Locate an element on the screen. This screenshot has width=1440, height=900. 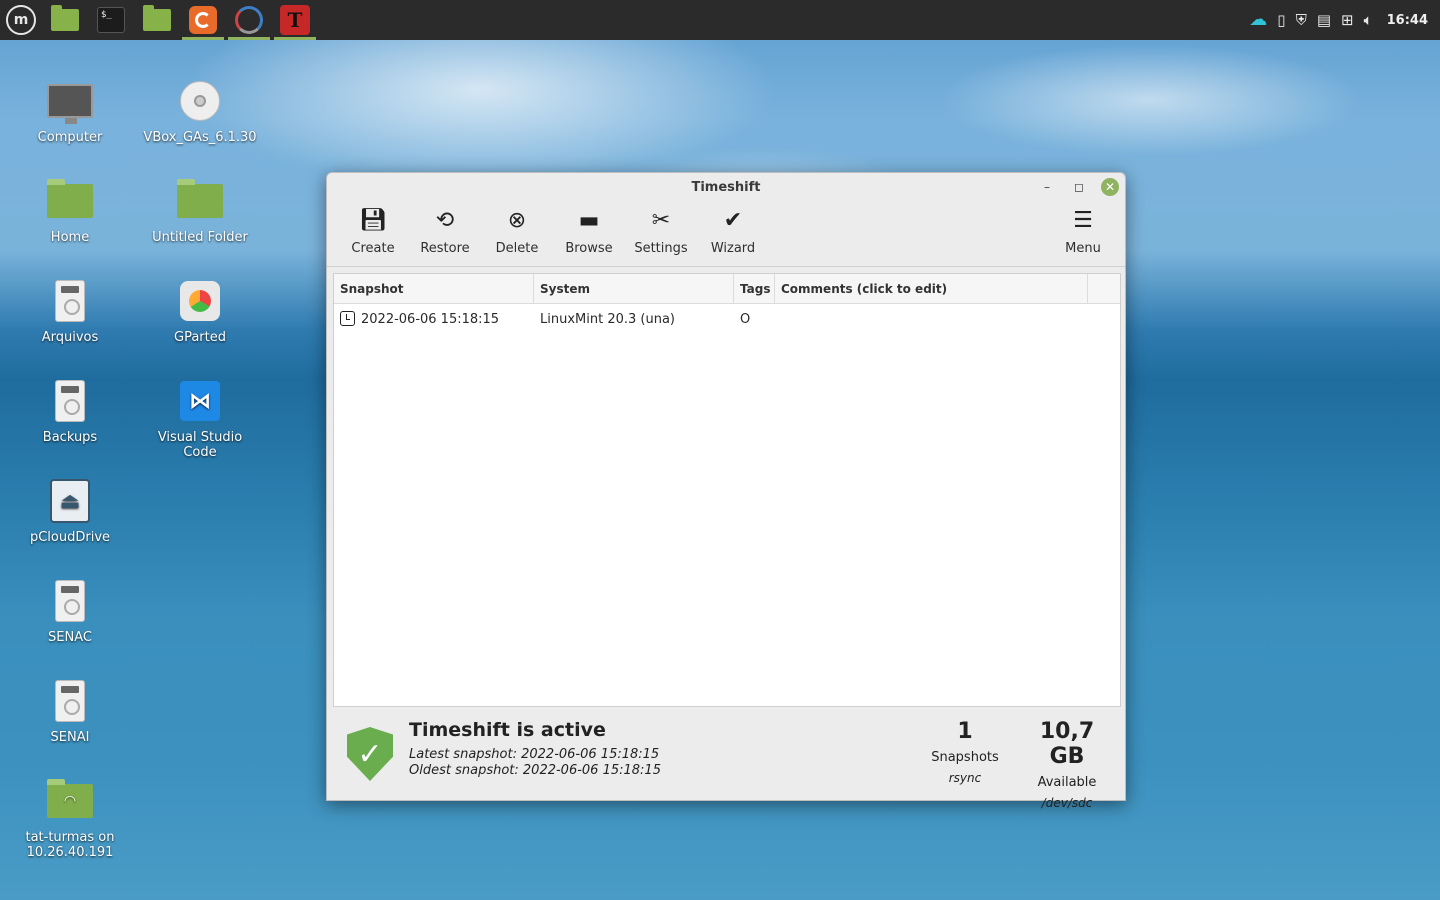
browse-label: Browse is located at coordinates (589, 248).